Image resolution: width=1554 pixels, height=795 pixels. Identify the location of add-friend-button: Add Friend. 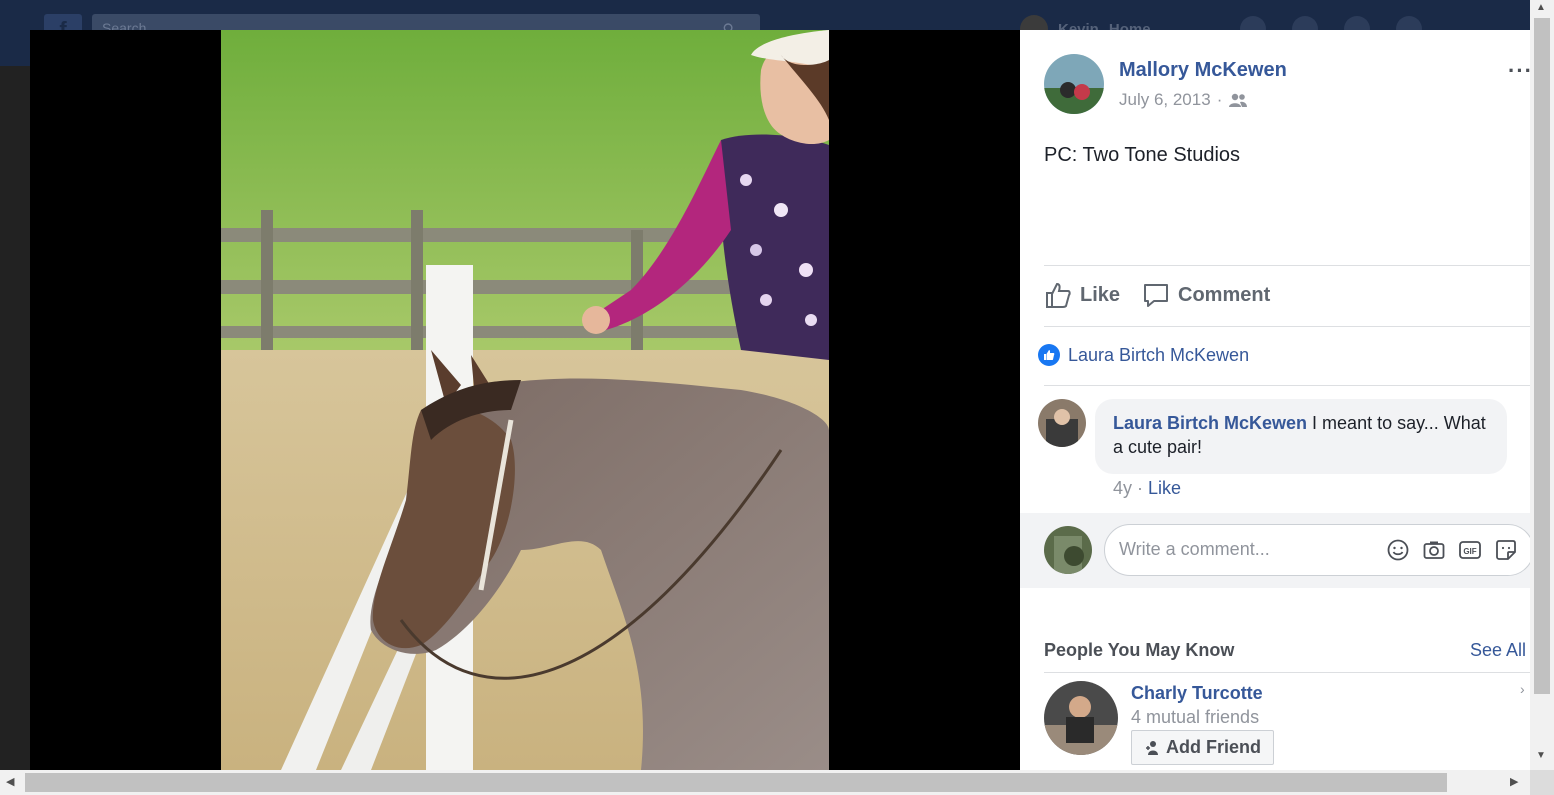
(1202, 747).